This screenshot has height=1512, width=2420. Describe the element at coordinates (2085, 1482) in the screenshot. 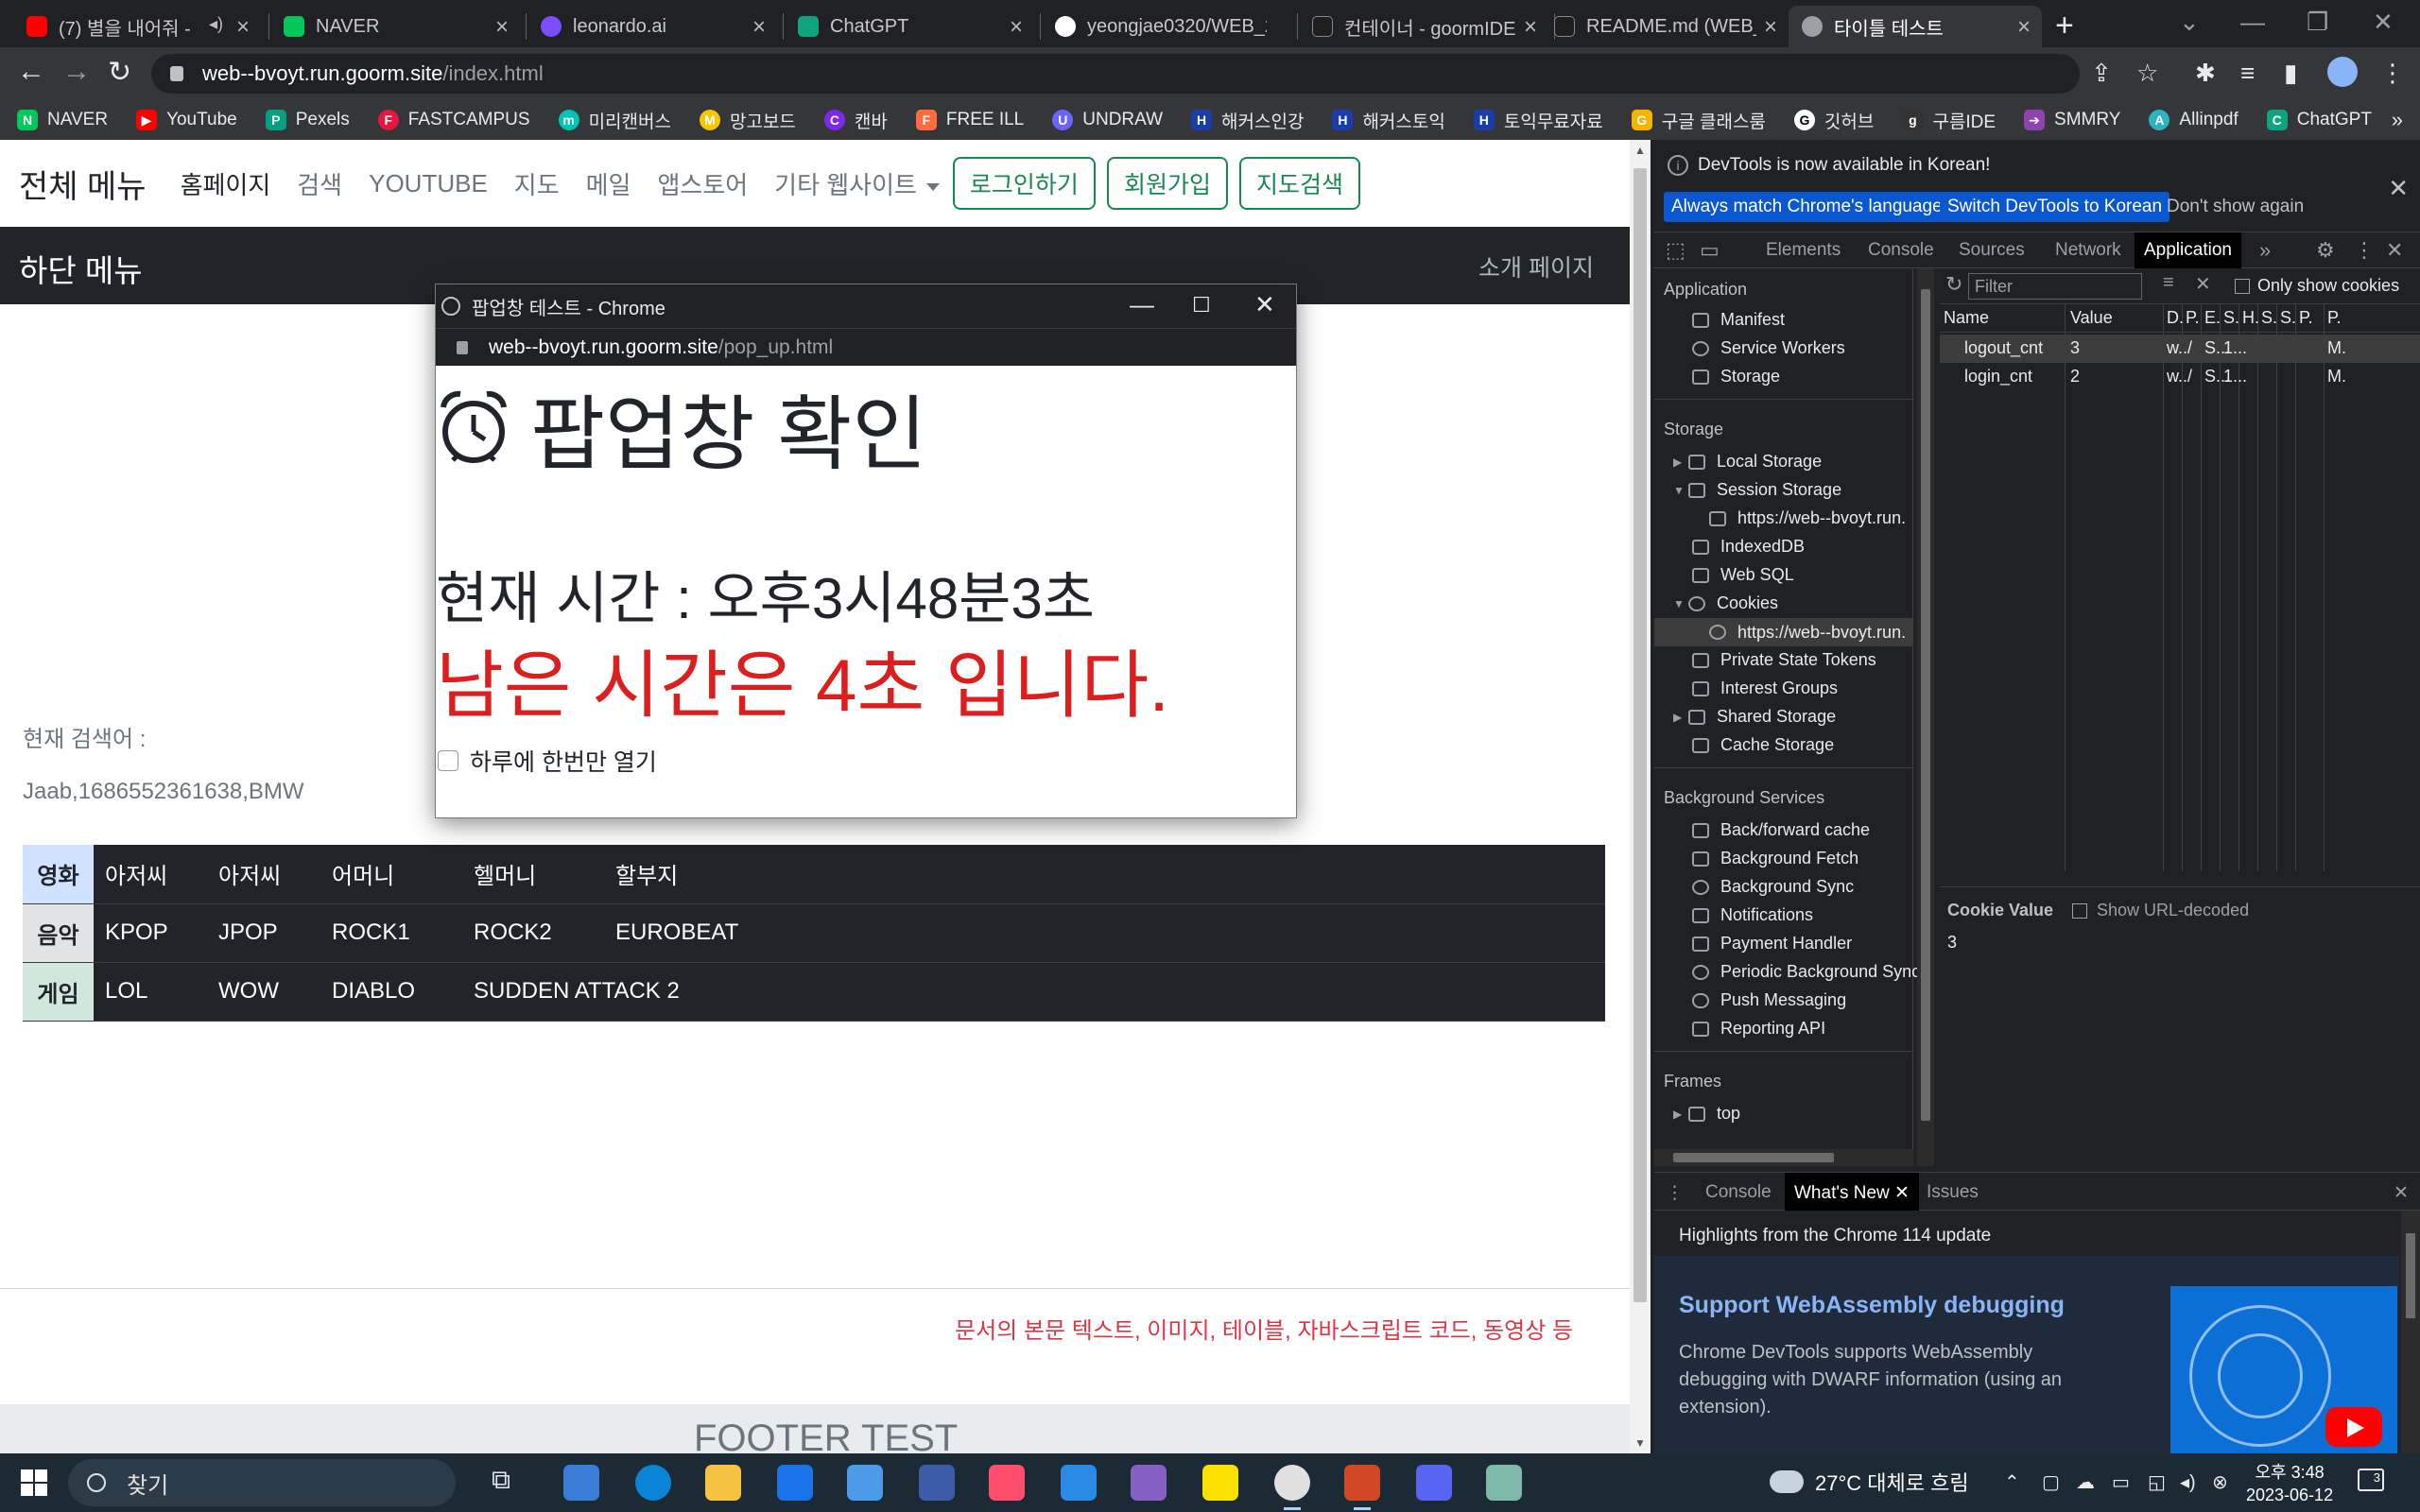

I see `cloud-sync-icon: ☁` at that location.